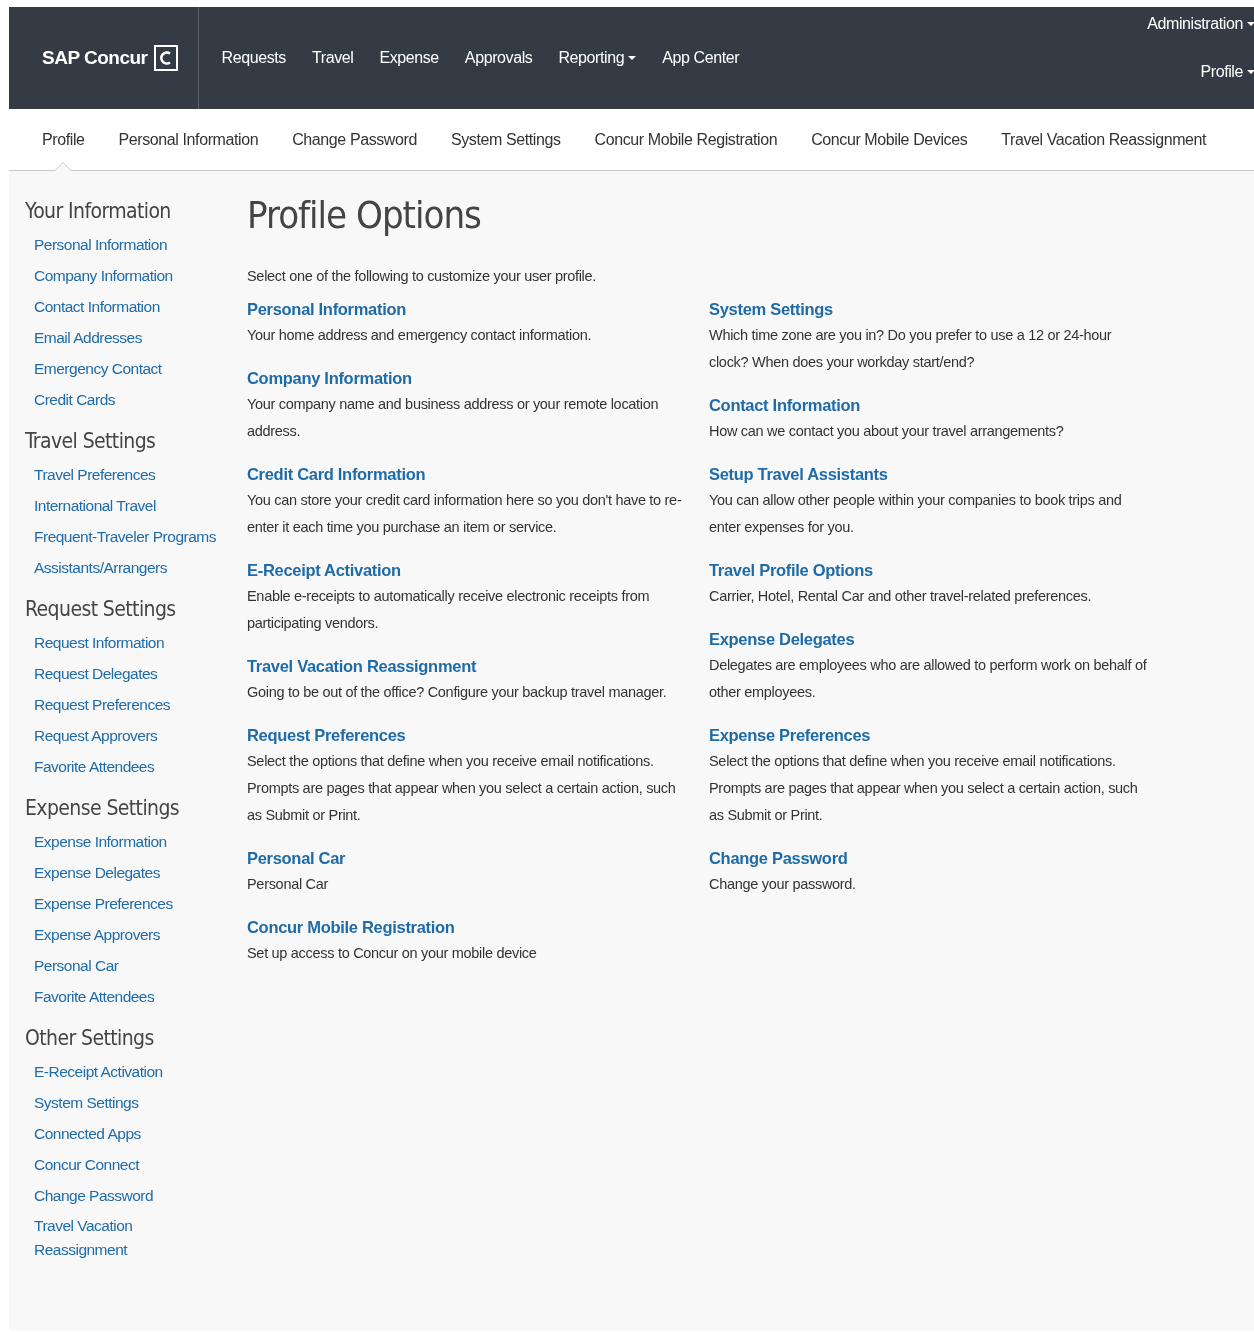 The image size is (1254, 1332). What do you see at coordinates (188, 139) in the screenshot?
I see `tab: Personal Information` at bounding box center [188, 139].